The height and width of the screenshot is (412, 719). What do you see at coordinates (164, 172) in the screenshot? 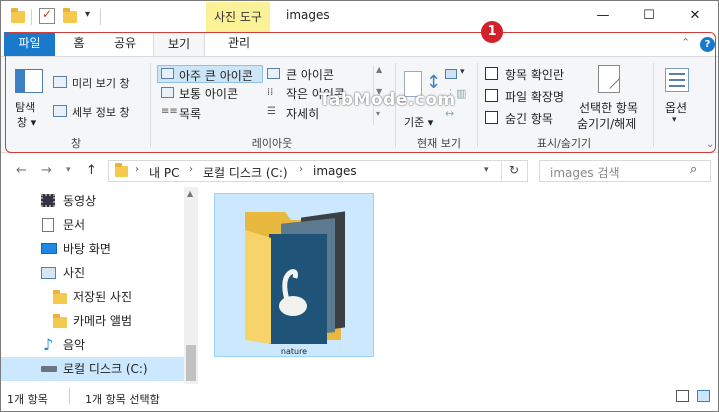
I see `breadcrumb-pc: 내 PC` at bounding box center [164, 172].